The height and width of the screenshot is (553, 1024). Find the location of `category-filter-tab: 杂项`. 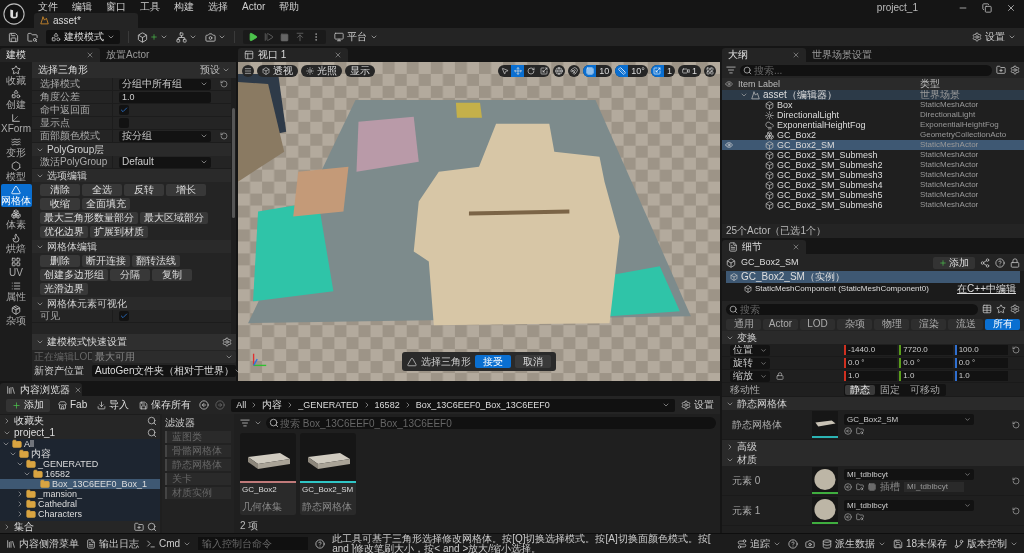

category-filter-tab: 杂项 is located at coordinates (854, 324).